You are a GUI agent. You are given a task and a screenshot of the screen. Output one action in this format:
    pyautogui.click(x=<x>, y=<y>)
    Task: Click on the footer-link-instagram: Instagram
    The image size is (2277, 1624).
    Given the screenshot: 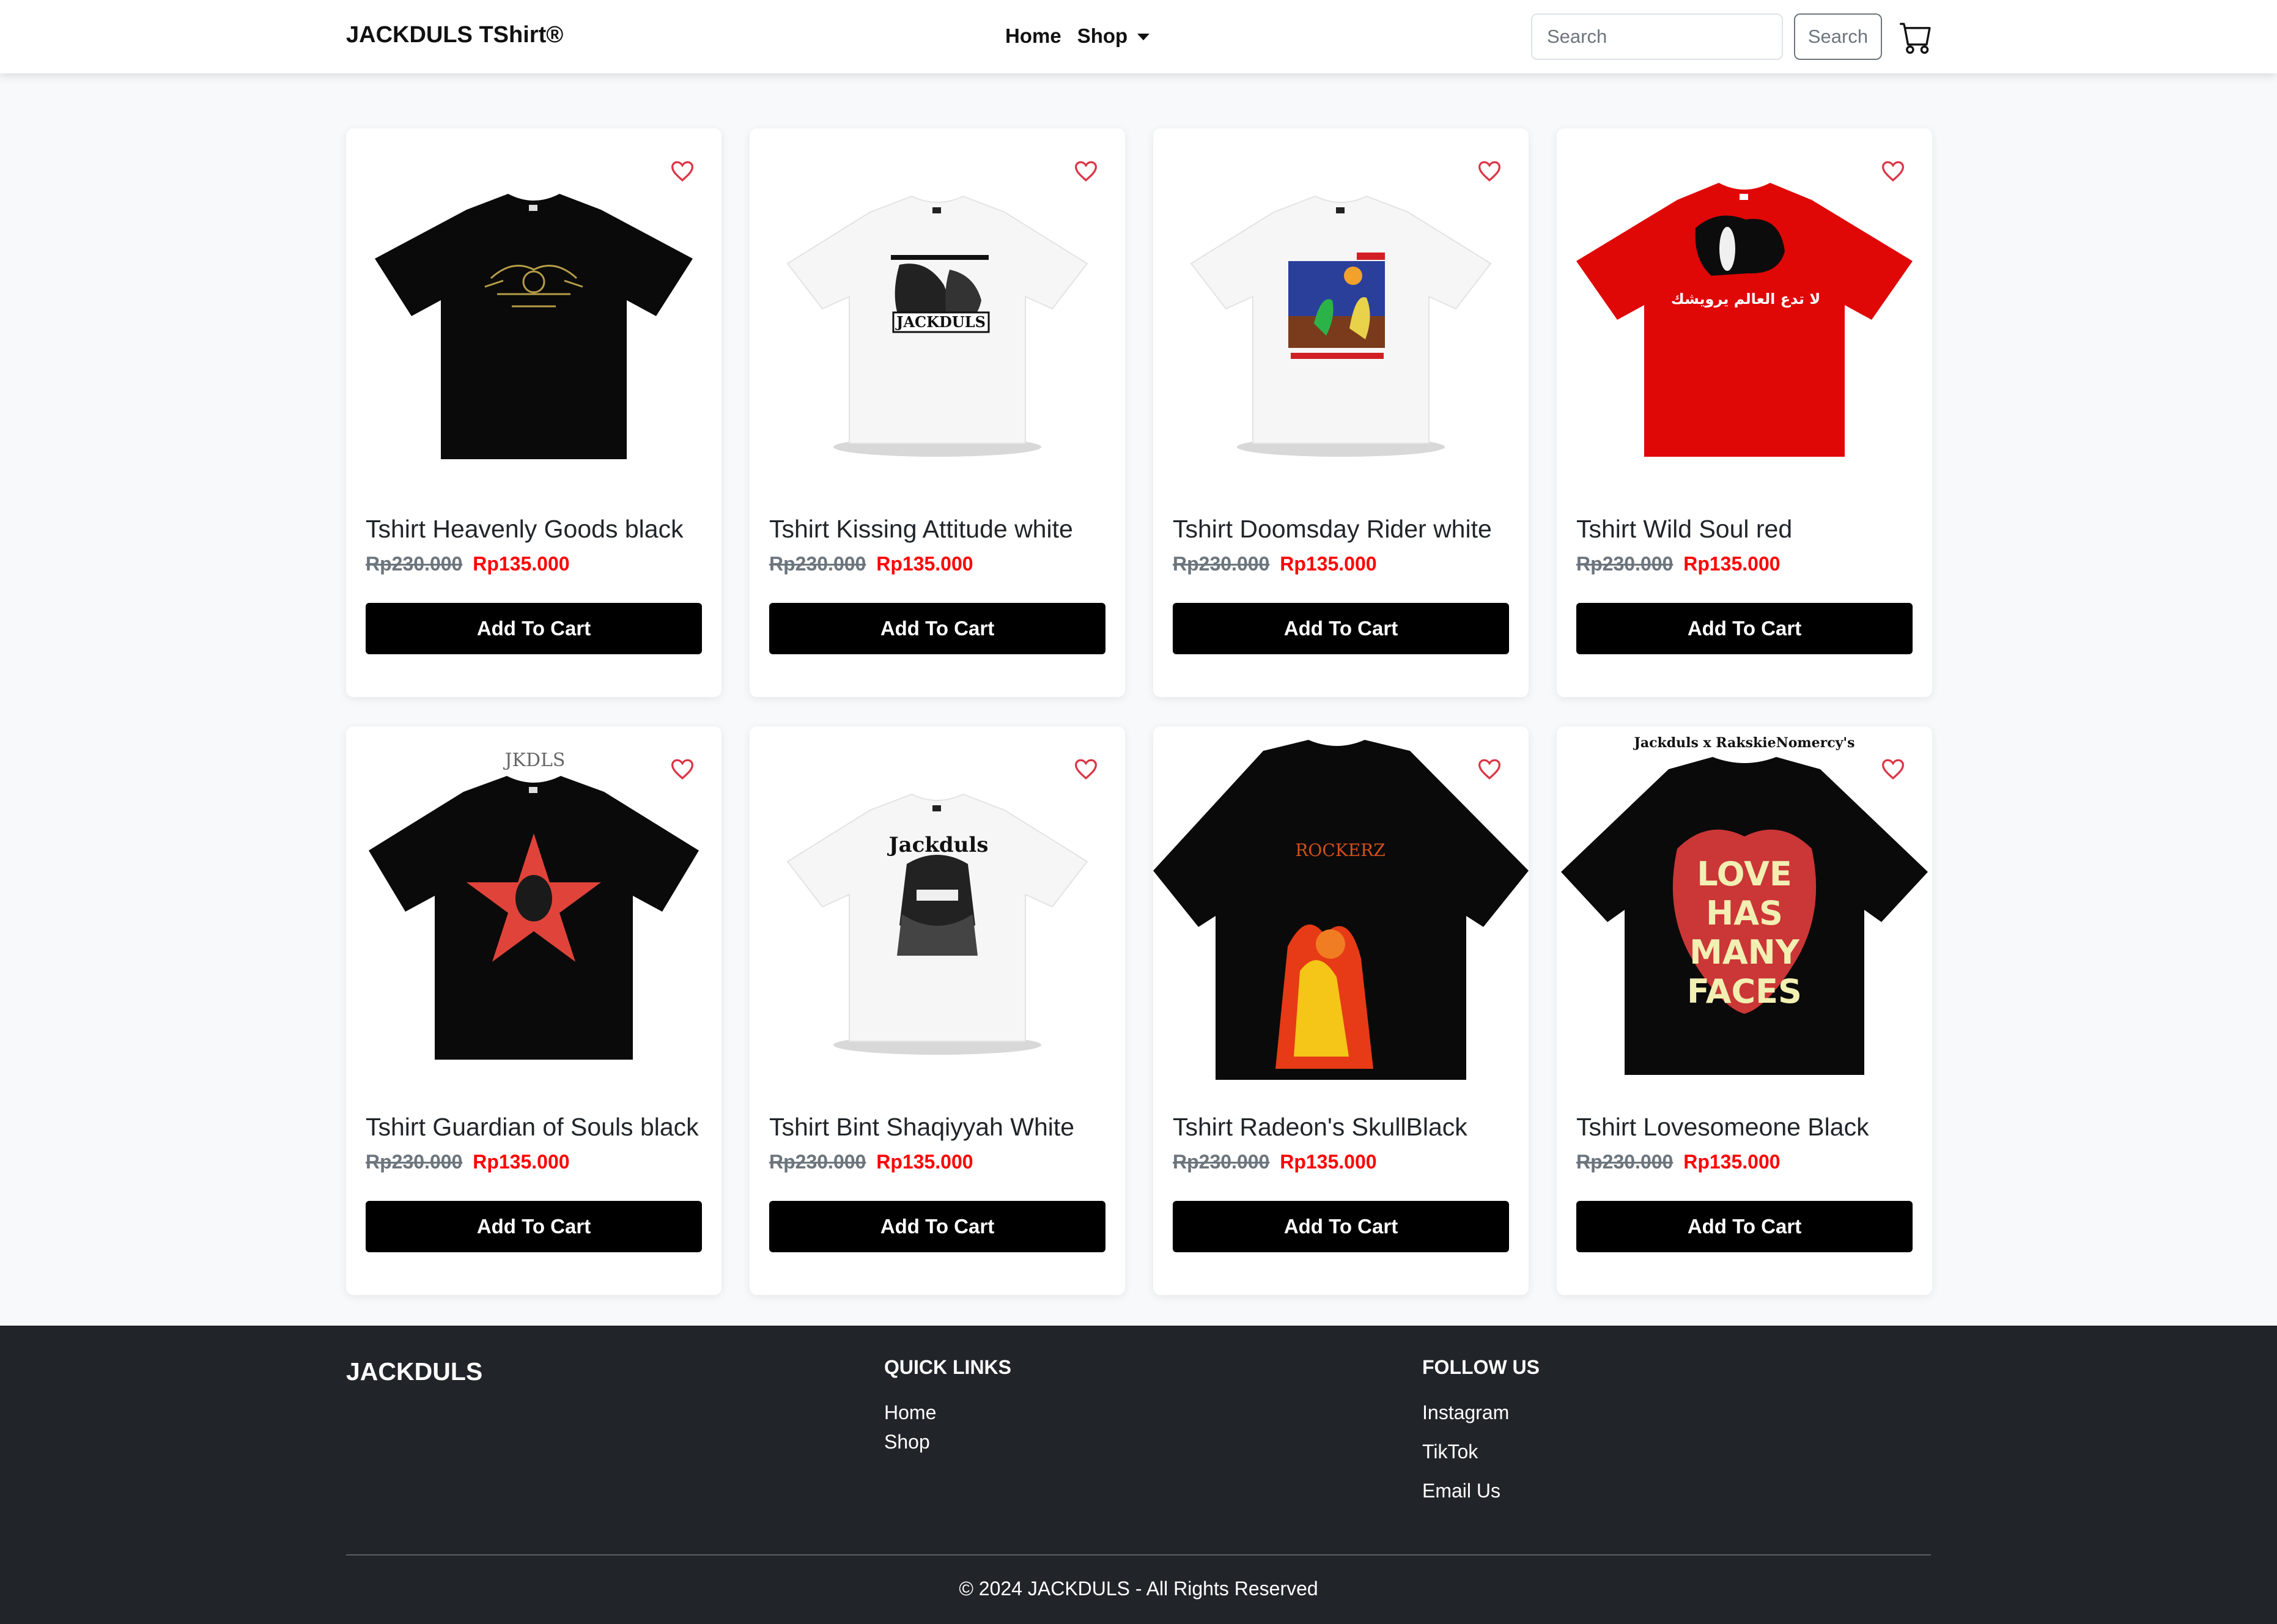 What is the action you would take?
    pyautogui.click(x=1465, y=1413)
    